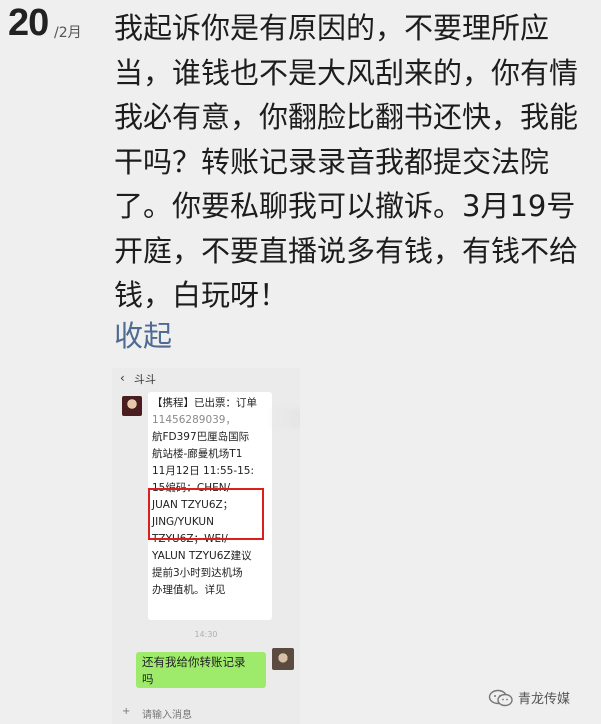 The height and width of the screenshot is (724, 601). What do you see at coordinates (332, 28) in the screenshot?
I see `post-line: 我起诉你是有原因的，不要理所应` at bounding box center [332, 28].